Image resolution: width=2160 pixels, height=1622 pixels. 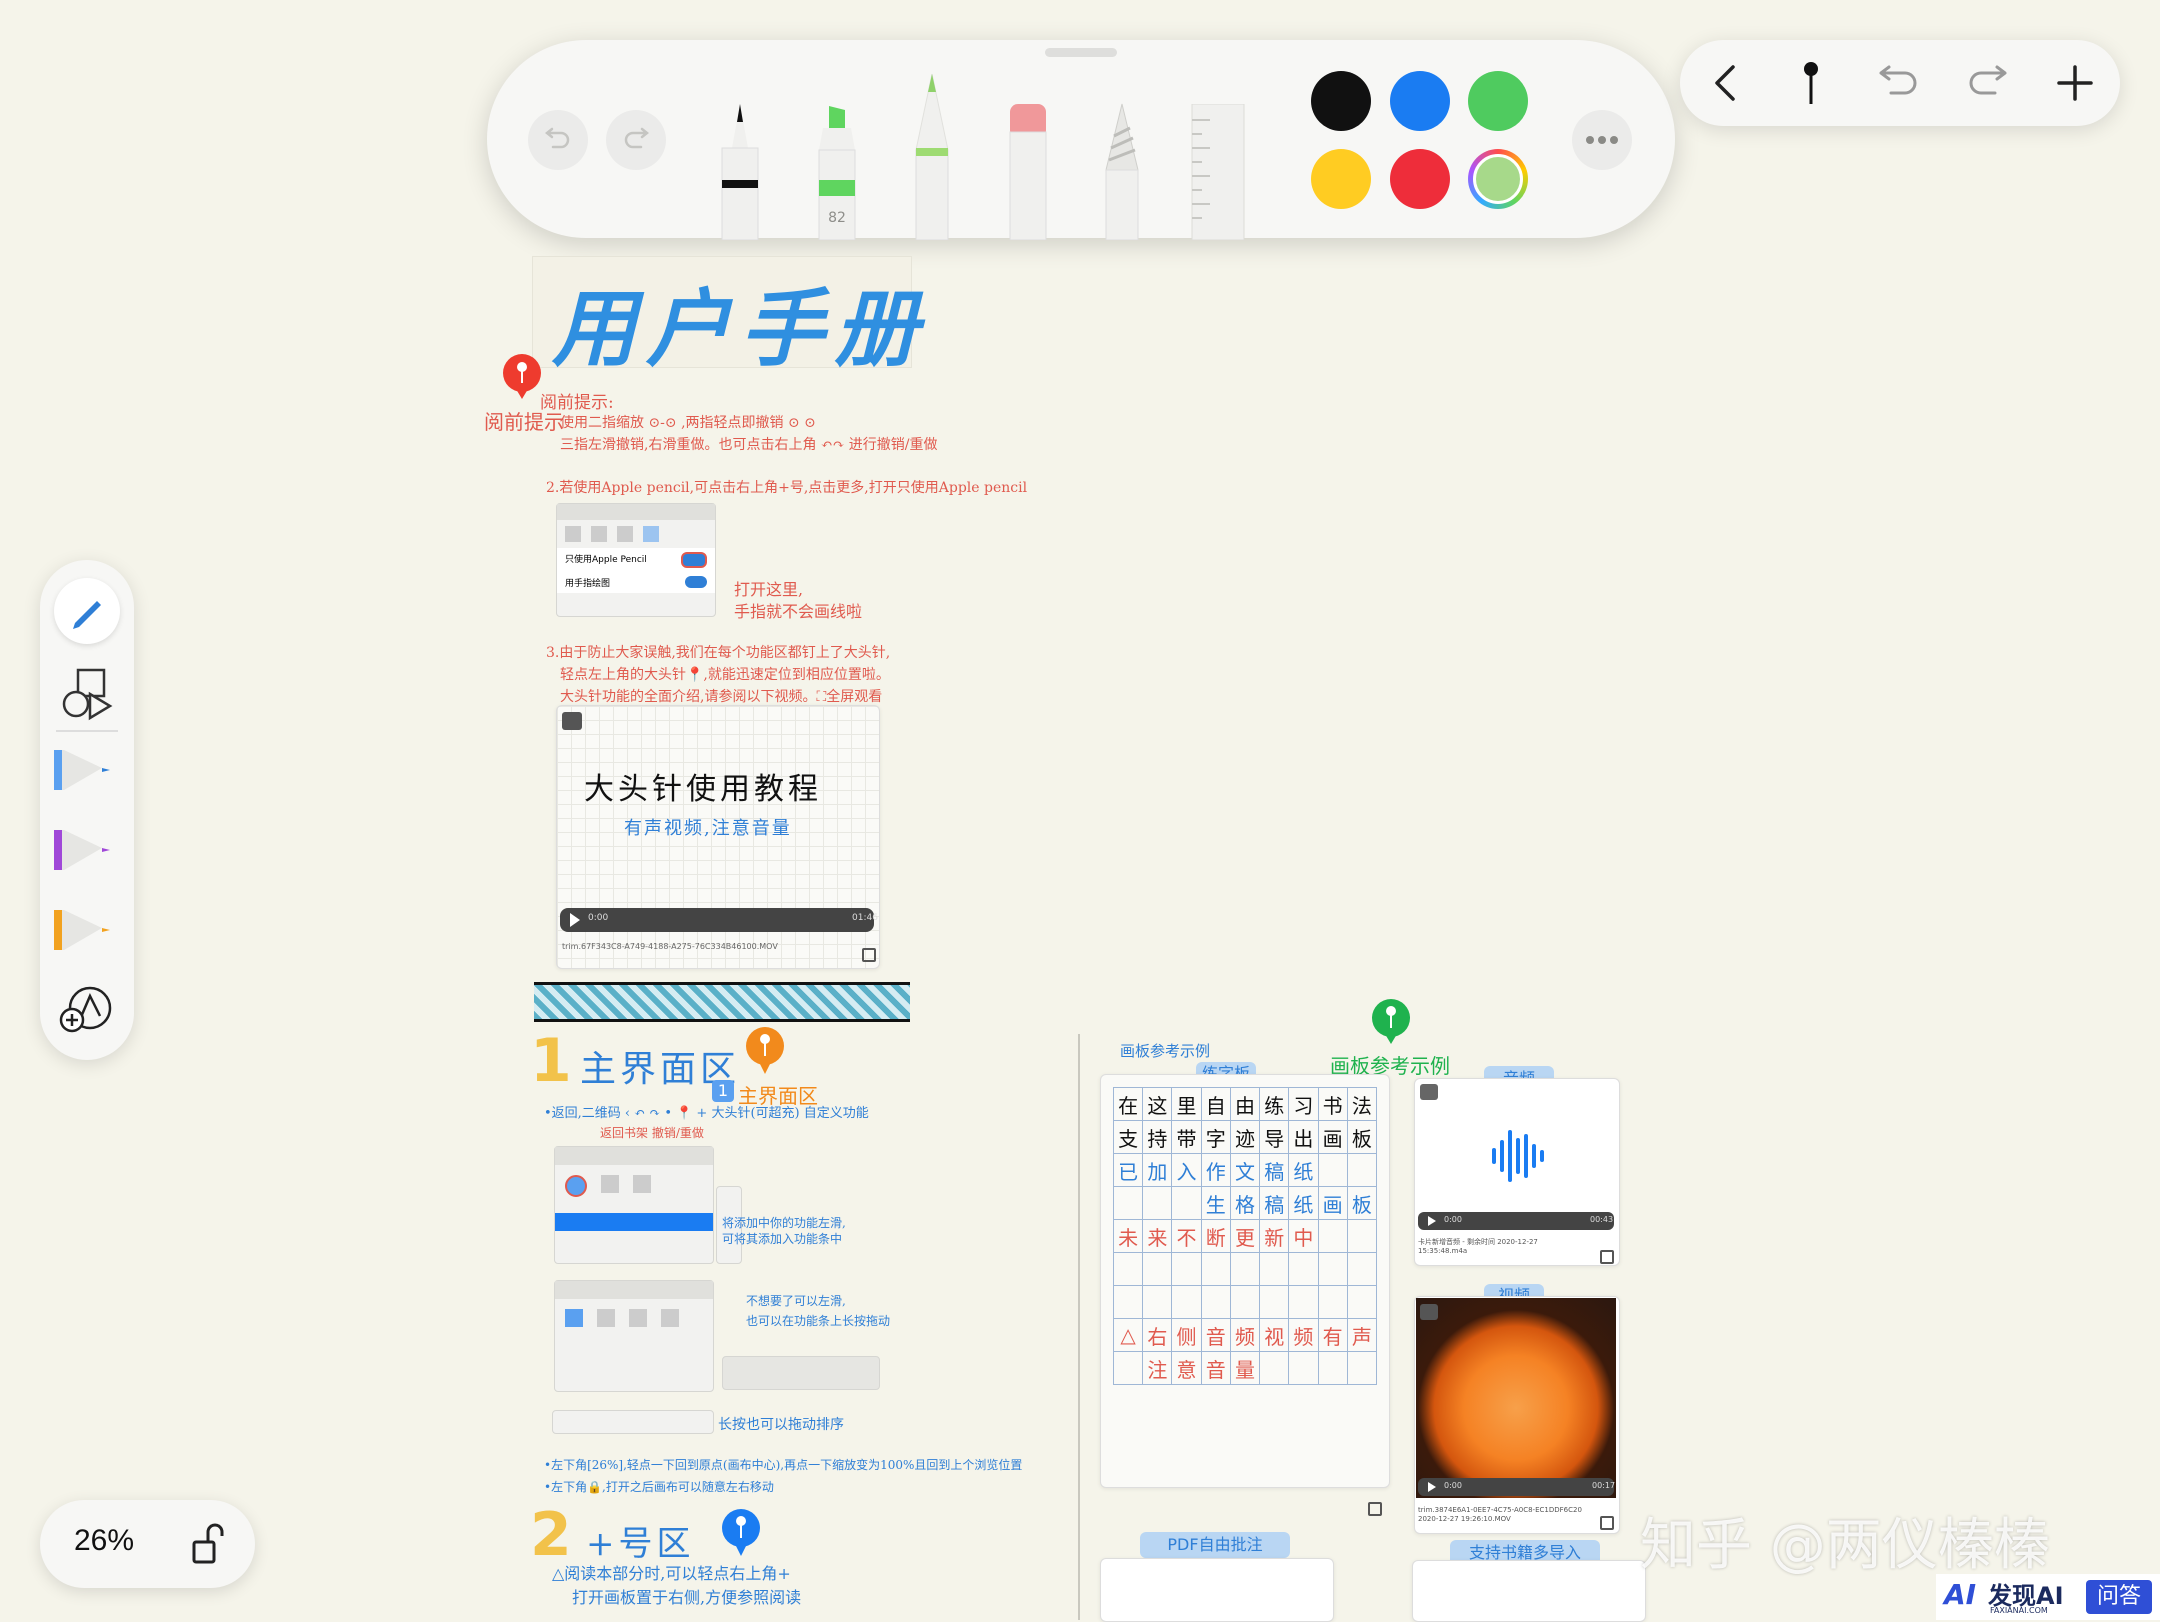 What do you see at coordinates (721, 697) in the screenshot?
I see `tip-3c: 大头针功能的全面介绍,请参阅以下视频。⛶全屏观看` at bounding box center [721, 697].